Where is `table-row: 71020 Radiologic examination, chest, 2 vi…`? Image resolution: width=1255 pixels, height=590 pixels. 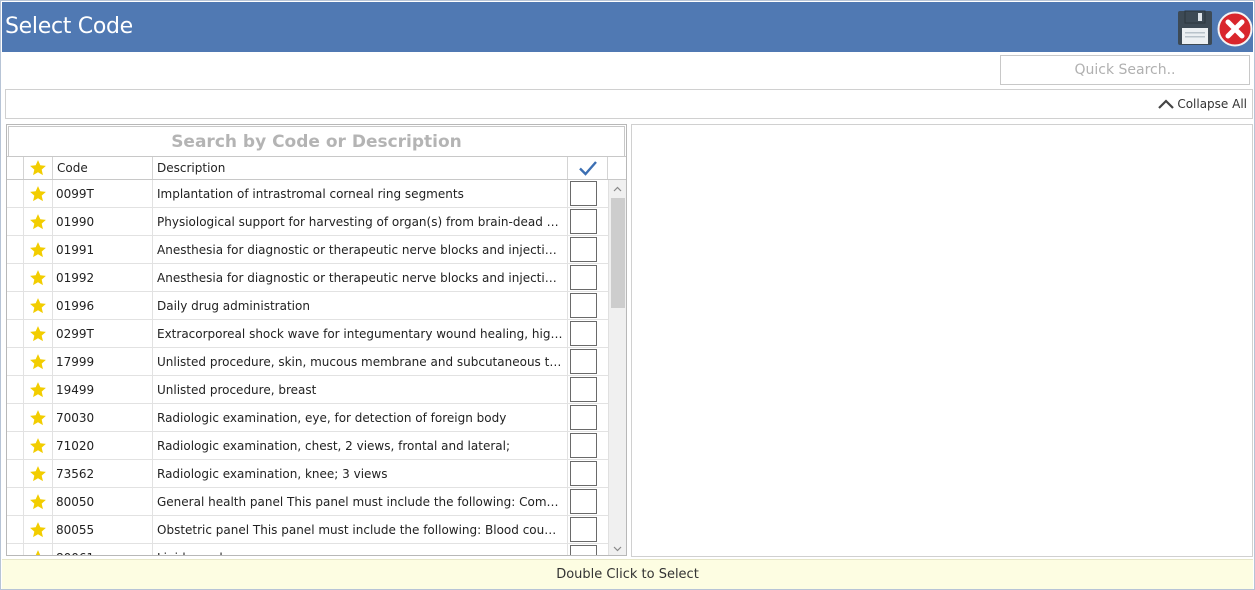 table-row: 71020 Radiologic examination, chest, 2 vi… is located at coordinates (307, 446).